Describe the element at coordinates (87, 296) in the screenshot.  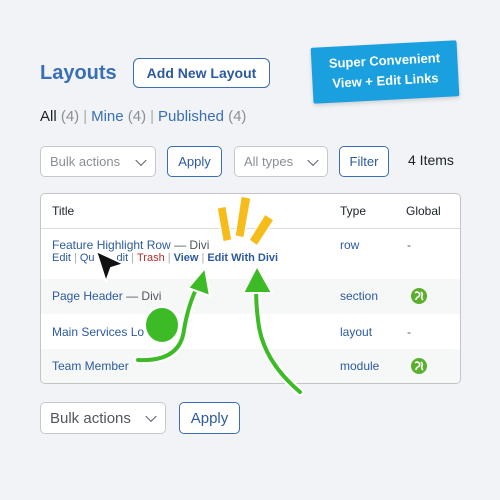
I see `row-title-link: Page Header` at that location.